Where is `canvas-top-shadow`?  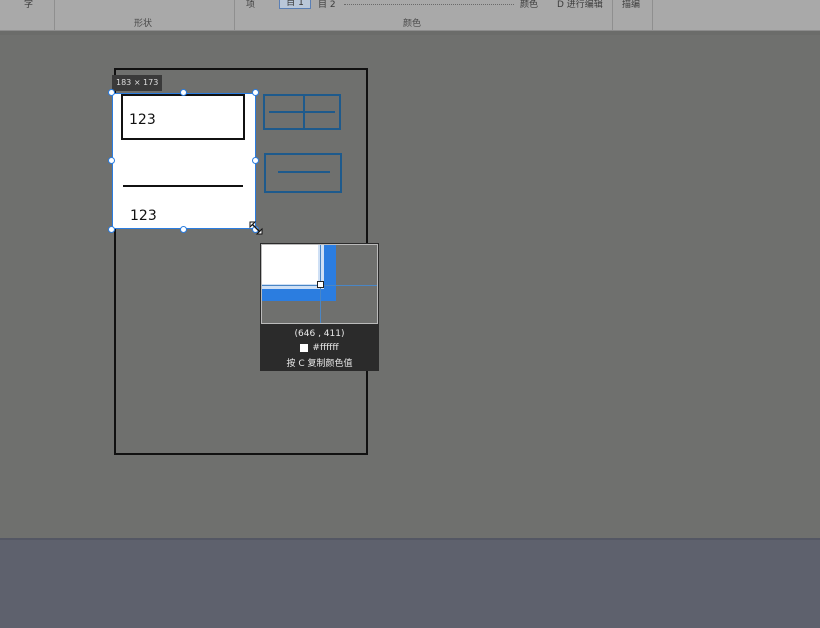 canvas-top-shadow is located at coordinates (410, 33).